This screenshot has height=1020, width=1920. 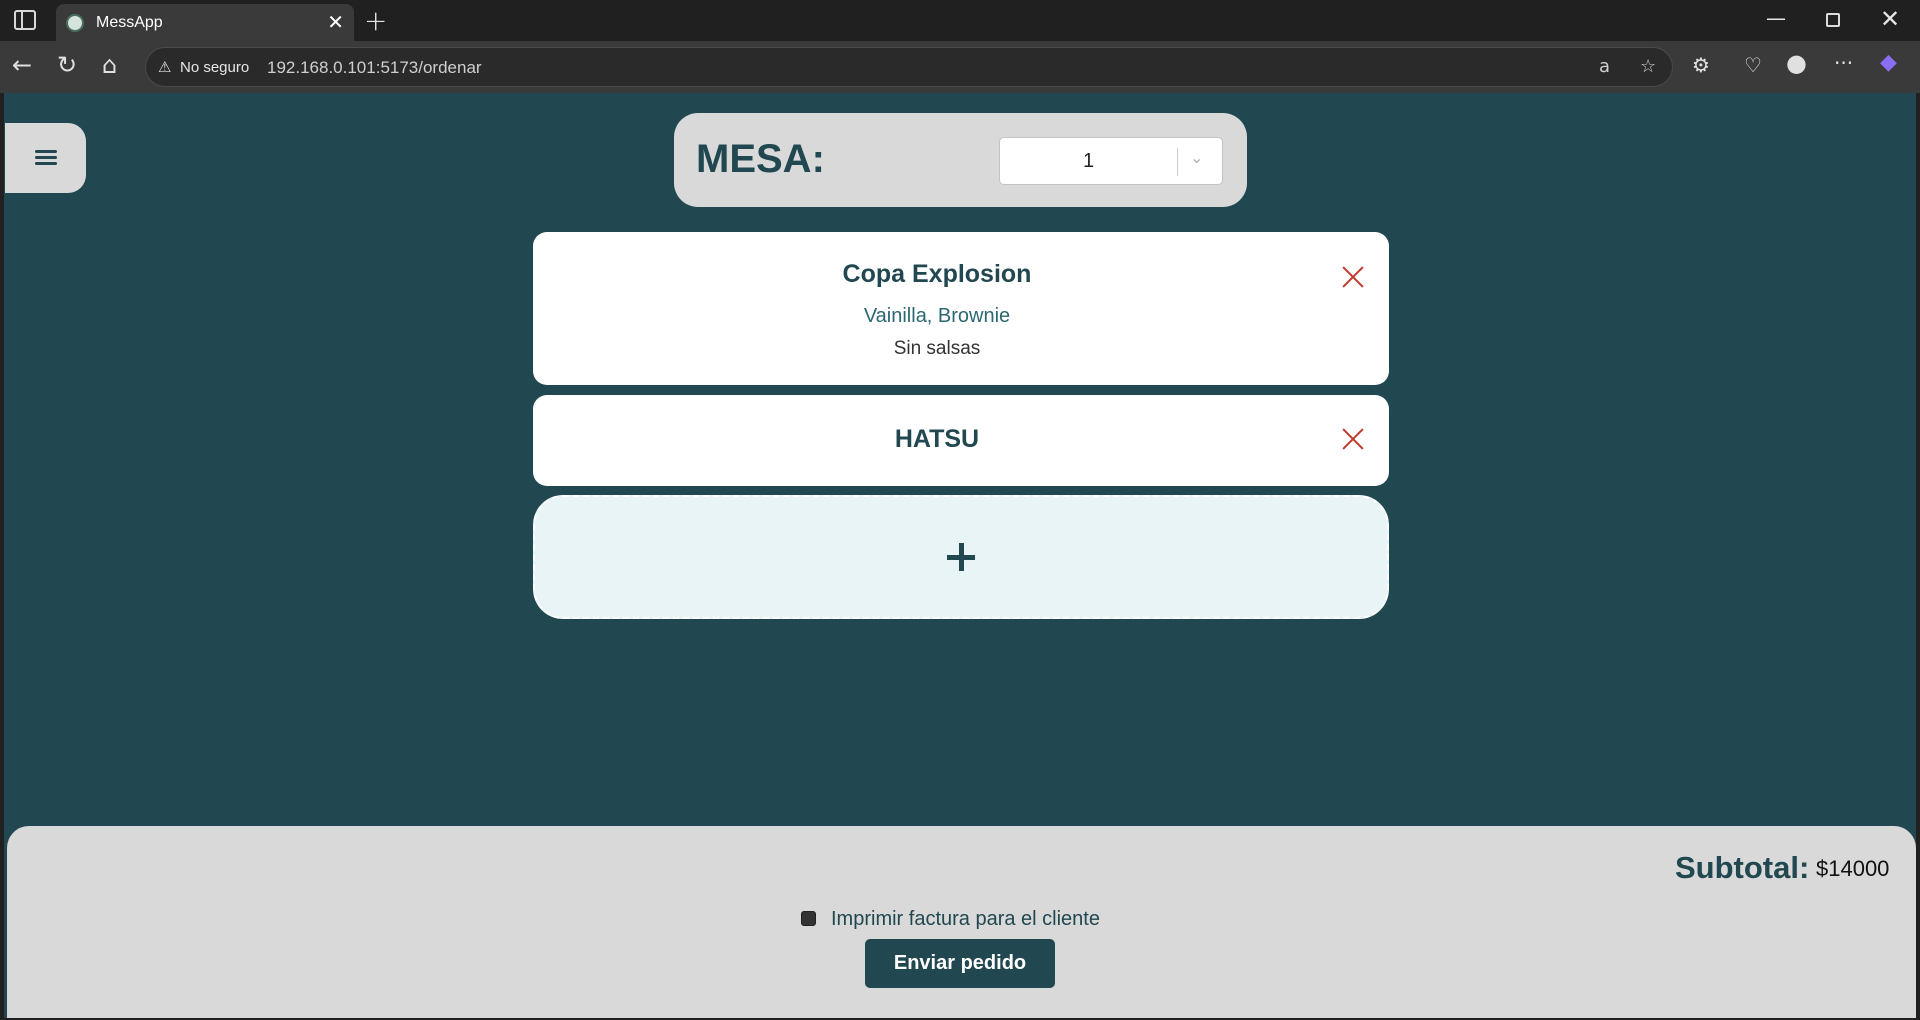 What do you see at coordinates (1701, 65) in the screenshot?
I see `extensions-icon: ⚙` at bounding box center [1701, 65].